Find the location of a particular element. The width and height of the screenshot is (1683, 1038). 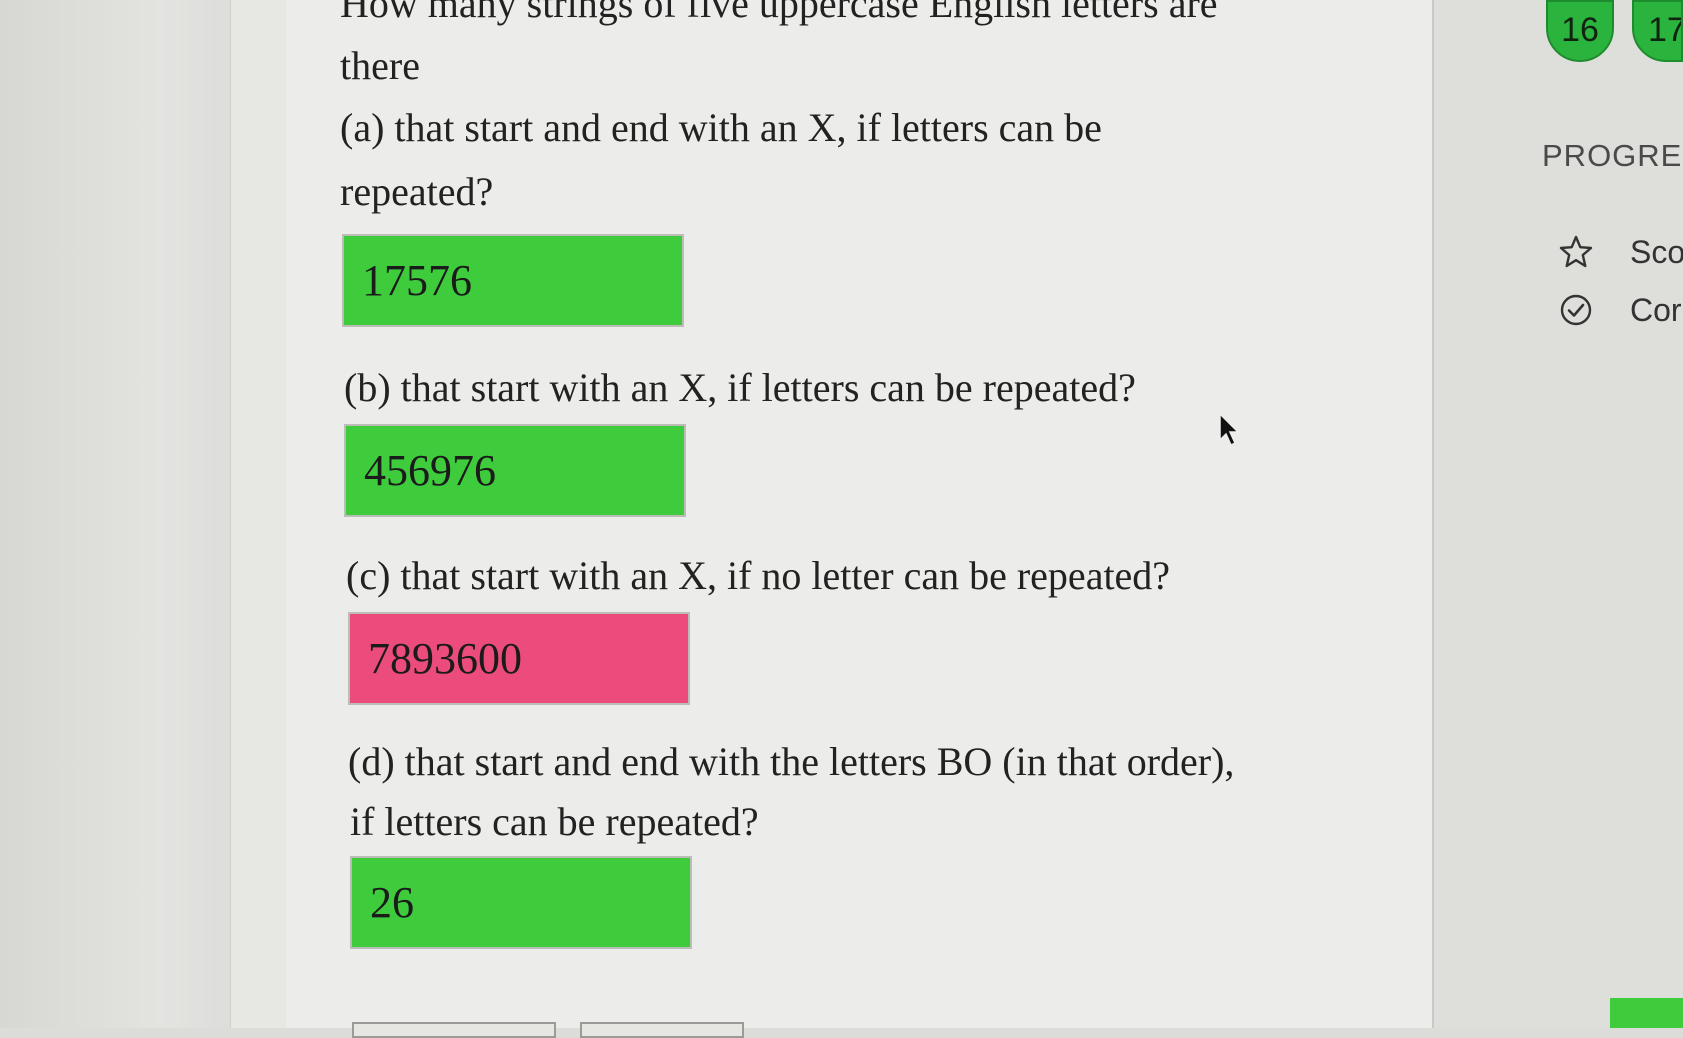

star-icon is located at coordinates (1576, 251).